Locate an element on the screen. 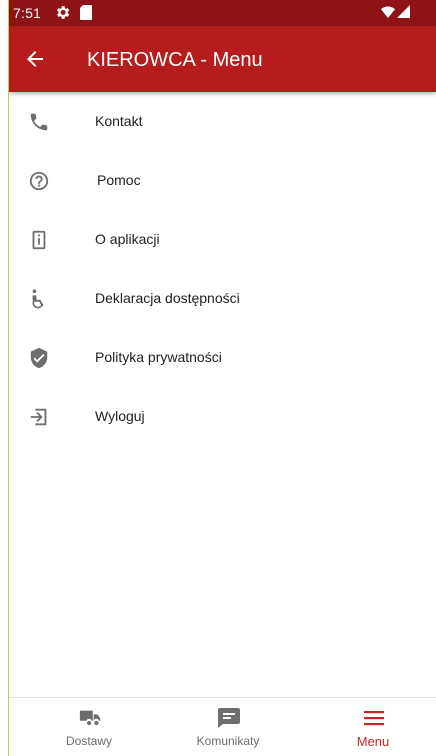 This screenshot has width=436, height=756. truck-icon is located at coordinates (90, 718).